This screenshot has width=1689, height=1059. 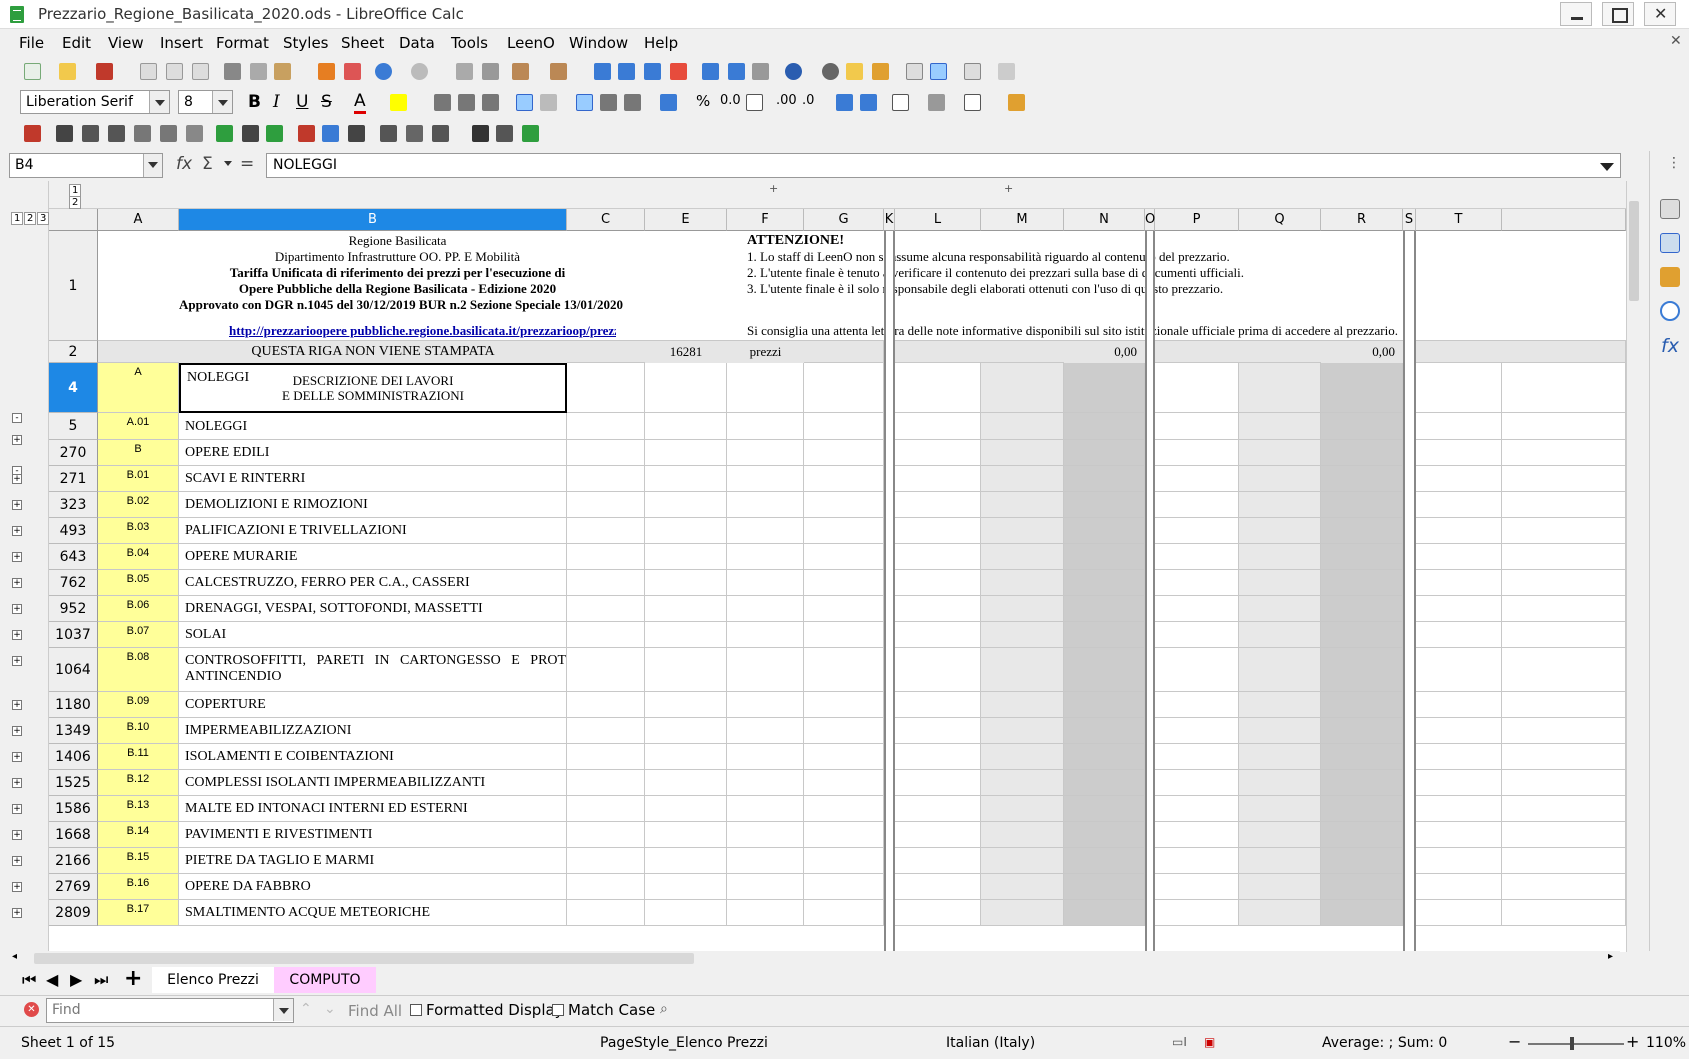 I want to click on zoom-in-icon: +, so click(x=1632, y=1041).